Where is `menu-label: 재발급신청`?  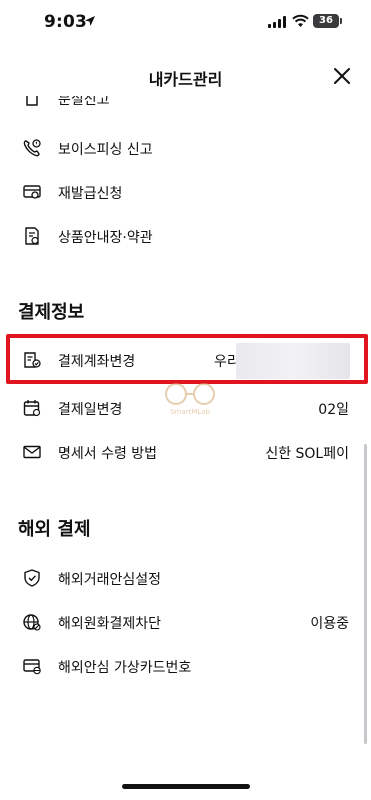
menu-label: 재발급신청 is located at coordinates (90, 194).